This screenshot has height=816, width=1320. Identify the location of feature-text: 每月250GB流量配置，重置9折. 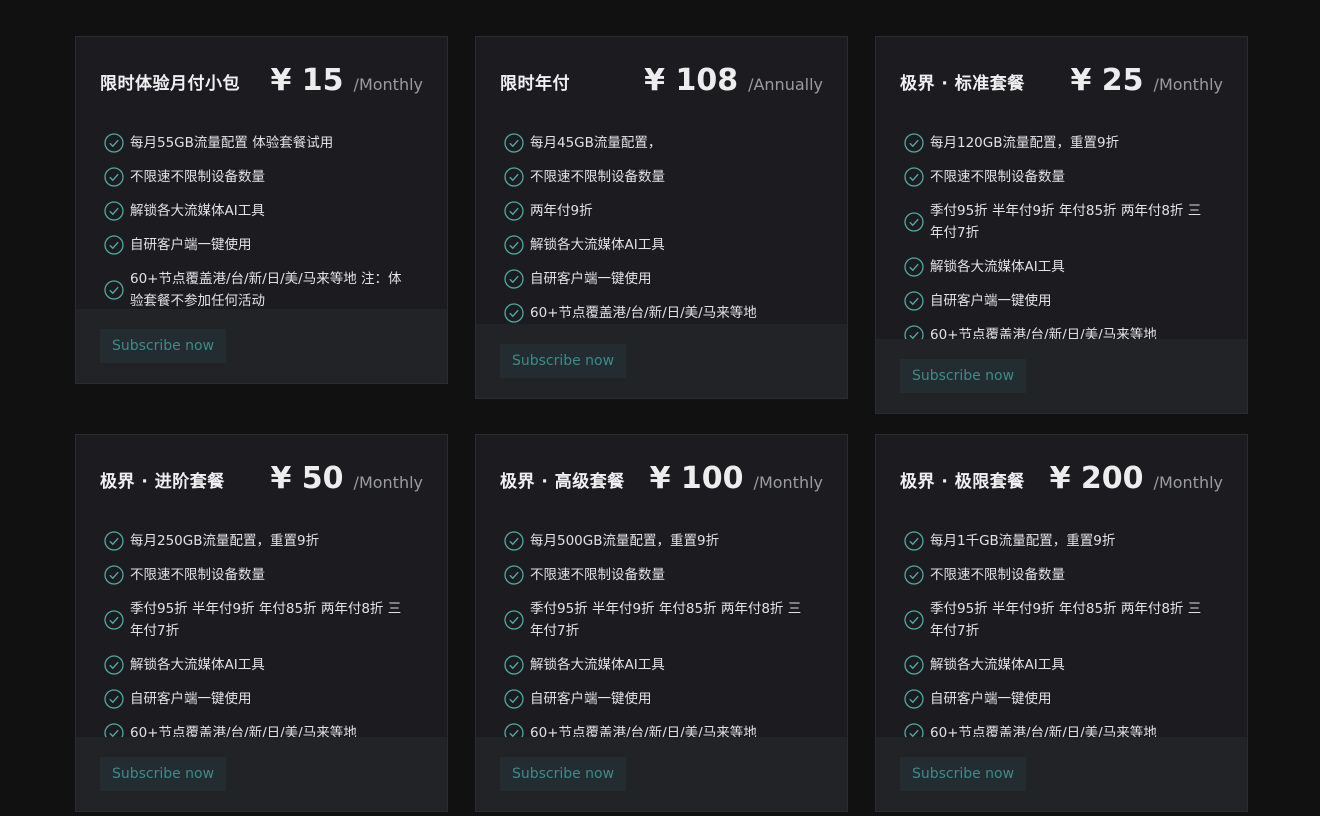
(225, 541).